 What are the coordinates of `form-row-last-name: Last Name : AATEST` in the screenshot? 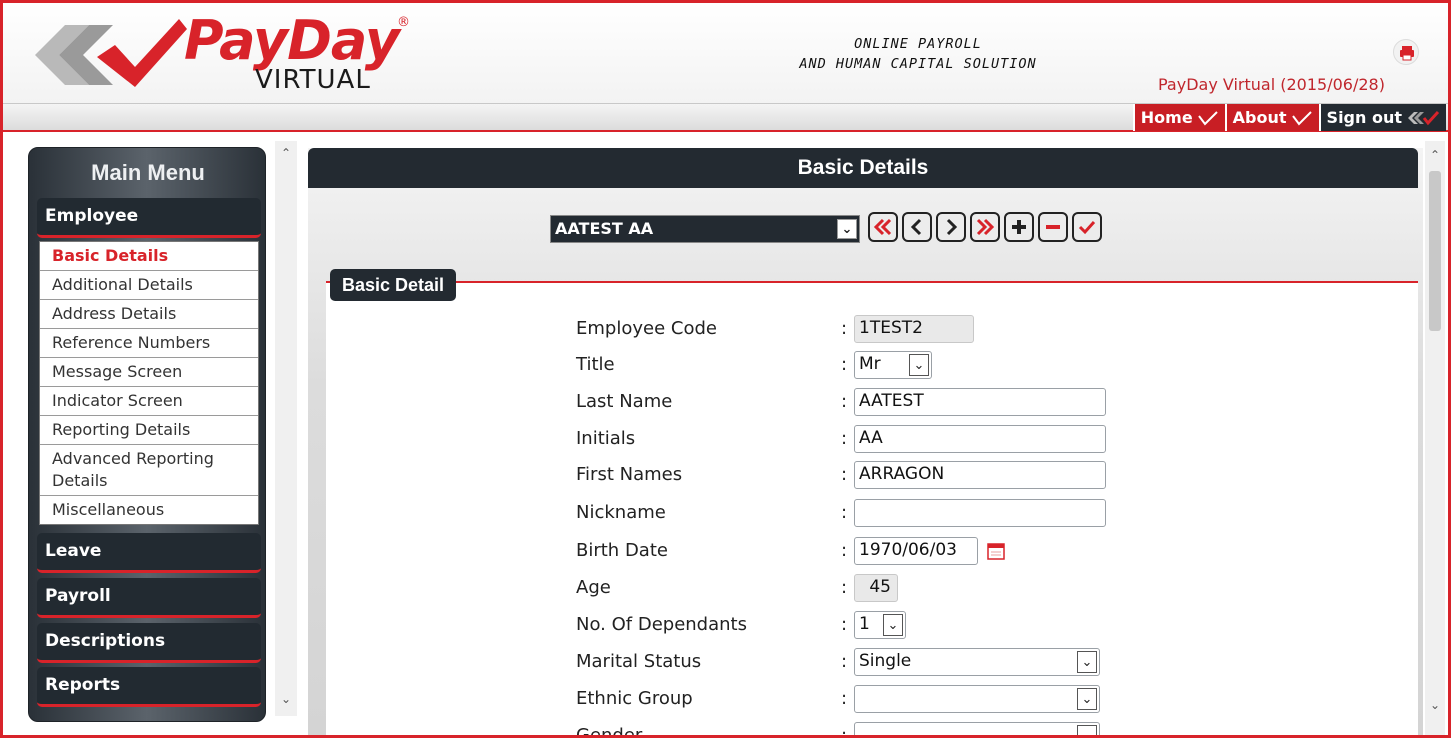 It's located at (986, 401).